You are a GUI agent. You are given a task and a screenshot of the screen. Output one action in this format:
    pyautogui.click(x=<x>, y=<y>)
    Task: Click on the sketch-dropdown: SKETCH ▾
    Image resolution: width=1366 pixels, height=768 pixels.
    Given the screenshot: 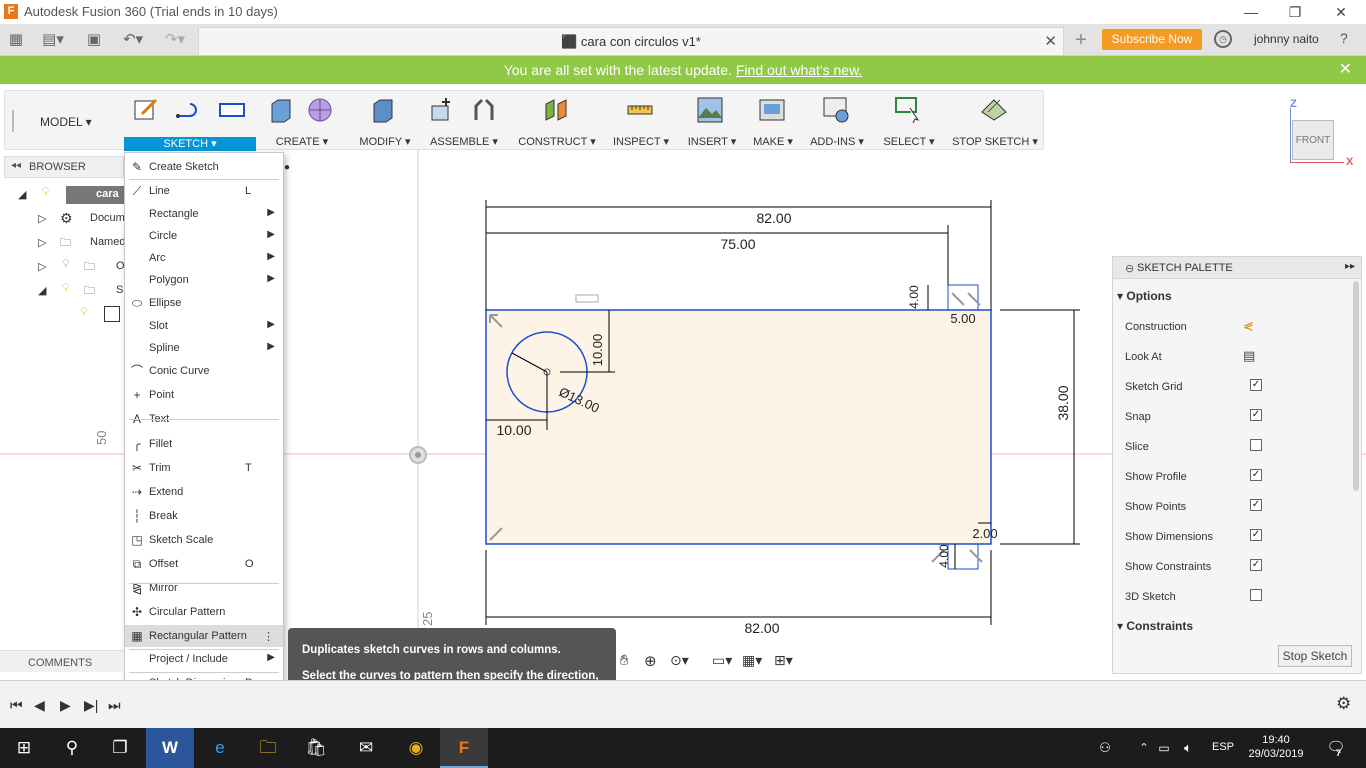 What is the action you would take?
    pyautogui.click(x=190, y=144)
    